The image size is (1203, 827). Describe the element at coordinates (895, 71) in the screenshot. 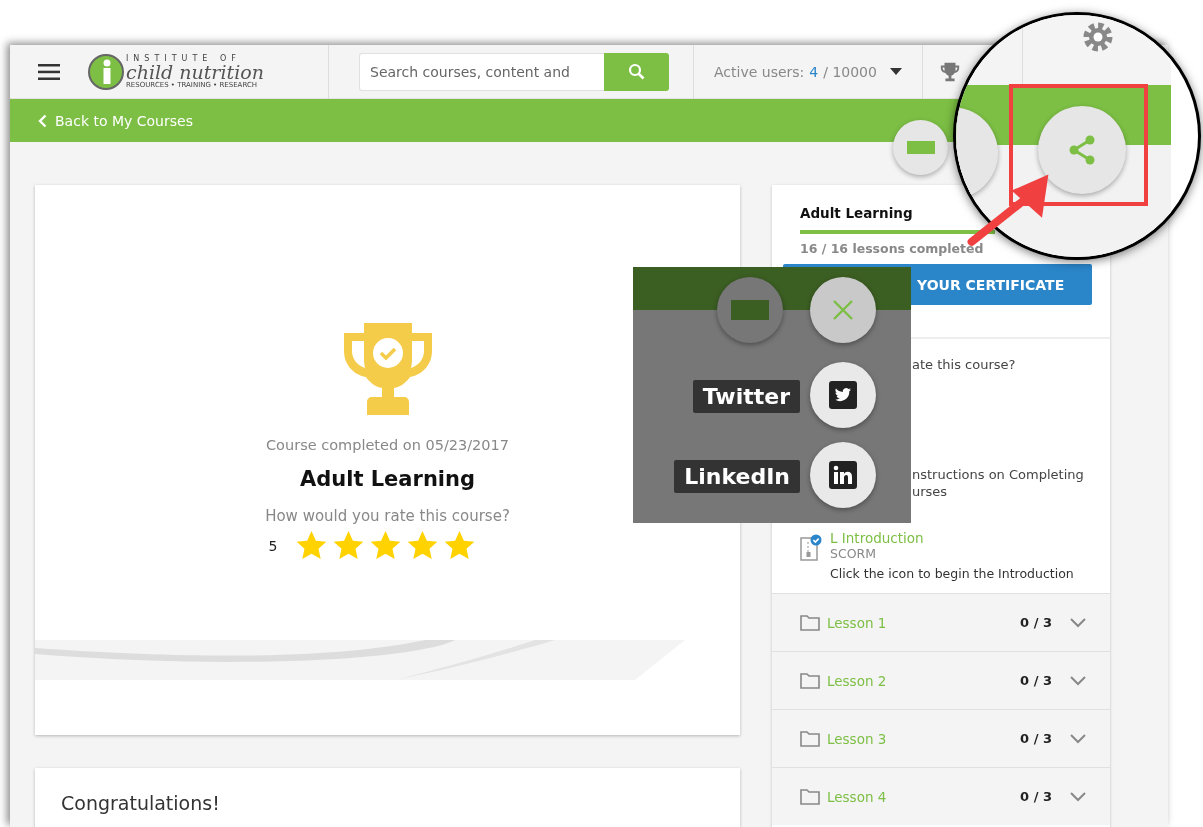

I see `caret-icon` at that location.